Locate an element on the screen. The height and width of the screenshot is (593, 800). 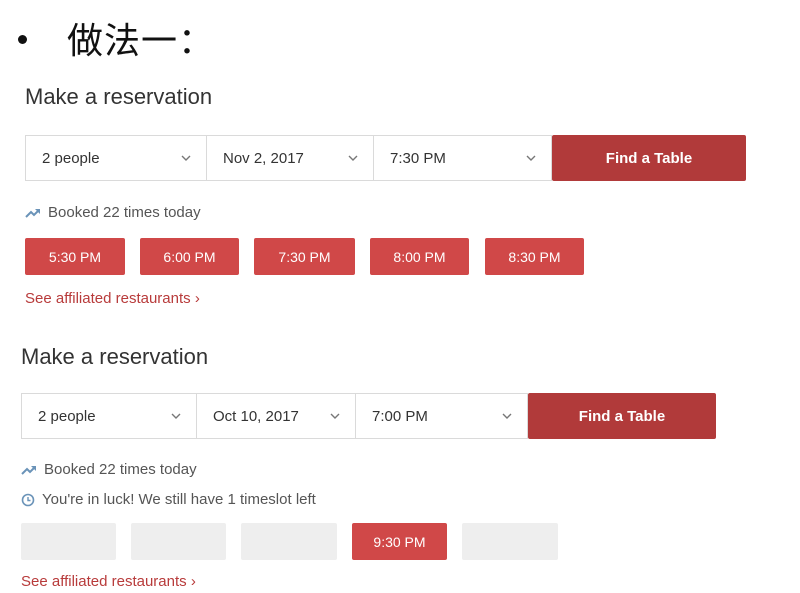
date-select: Oct 10, 2017 is located at coordinates (275, 416).